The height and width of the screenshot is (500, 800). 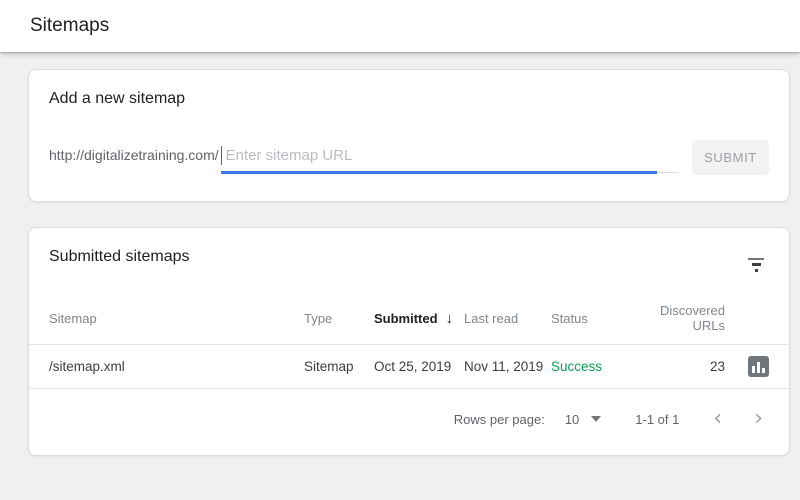 I want to click on add-sitemap-form: http://digitalizetraining.com/ SUBMIT, so click(x=409, y=157).